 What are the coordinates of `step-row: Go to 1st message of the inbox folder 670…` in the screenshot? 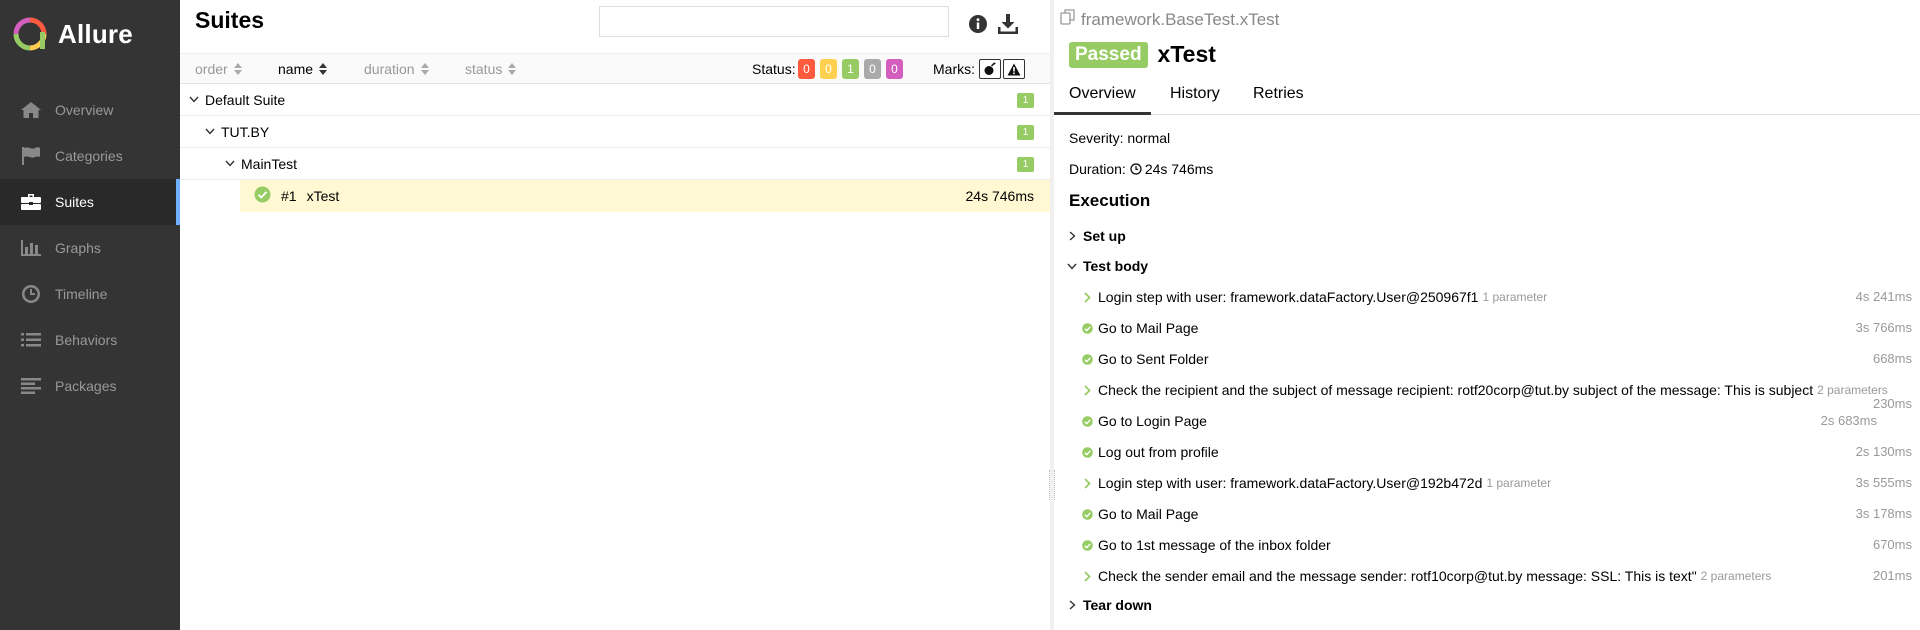 It's located at (1497, 545).